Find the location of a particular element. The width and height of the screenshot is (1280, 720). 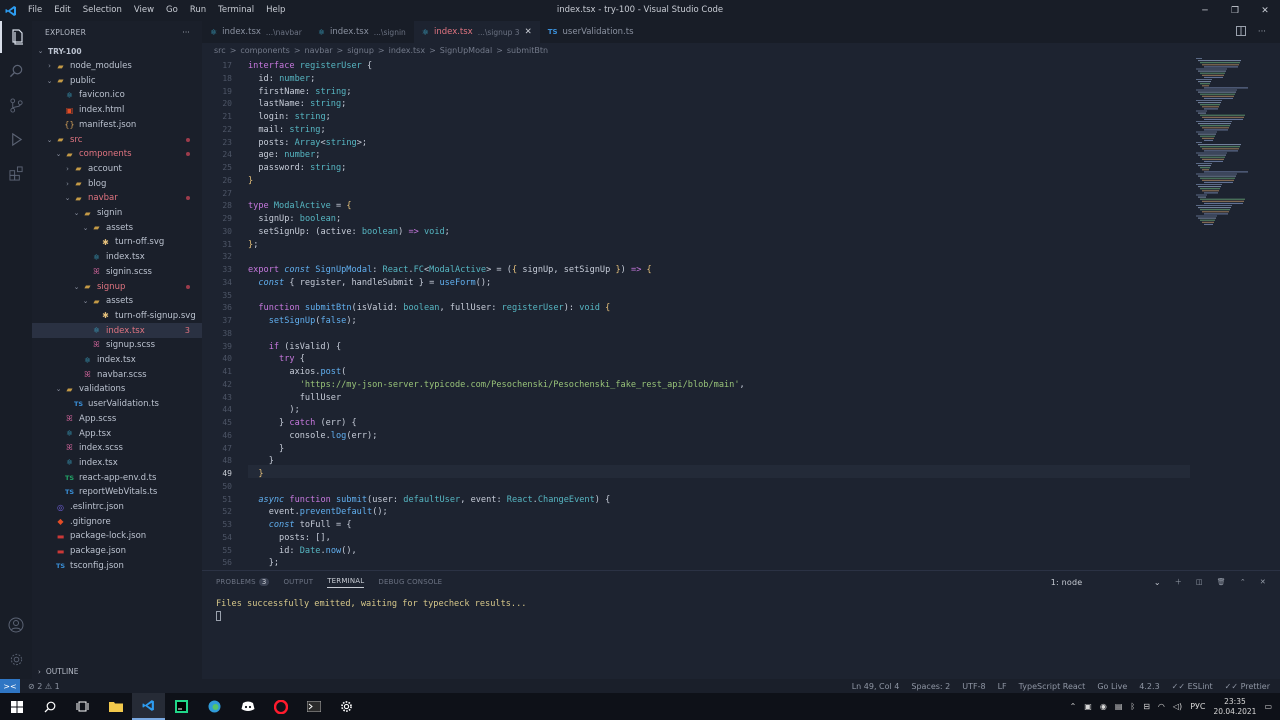

tree-folder: › ▰ account is located at coordinates (117, 169).